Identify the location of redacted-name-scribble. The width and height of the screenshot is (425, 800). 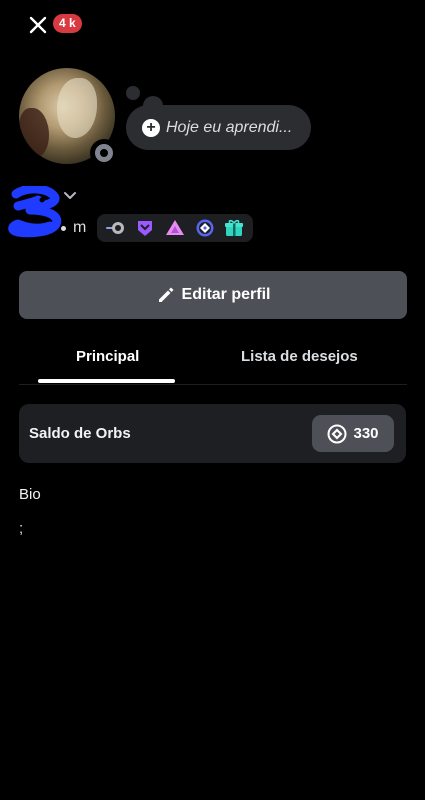
(35, 212).